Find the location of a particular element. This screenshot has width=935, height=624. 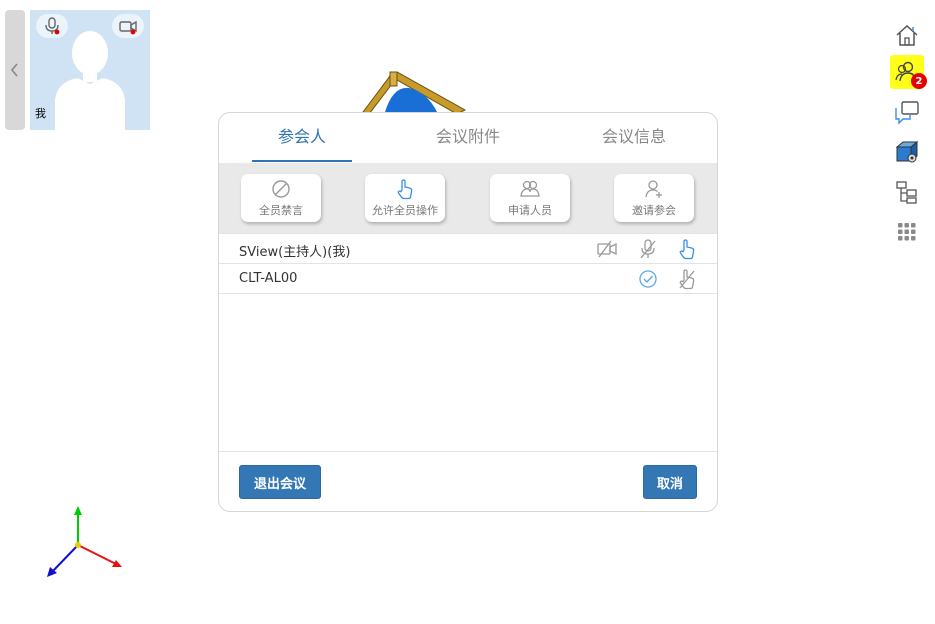

participant-actions-bar: 全员禁言 允许全员操作 申请人员 邀请参会 is located at coordinates (468, 198).